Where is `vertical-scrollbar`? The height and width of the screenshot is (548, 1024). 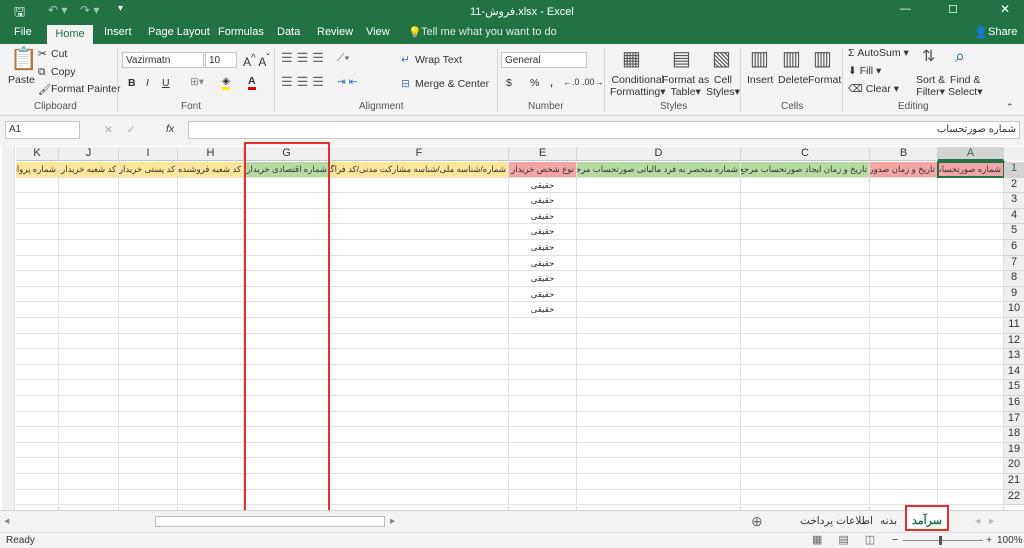 vertical-scrollbar is located at coordinates (8, 328).